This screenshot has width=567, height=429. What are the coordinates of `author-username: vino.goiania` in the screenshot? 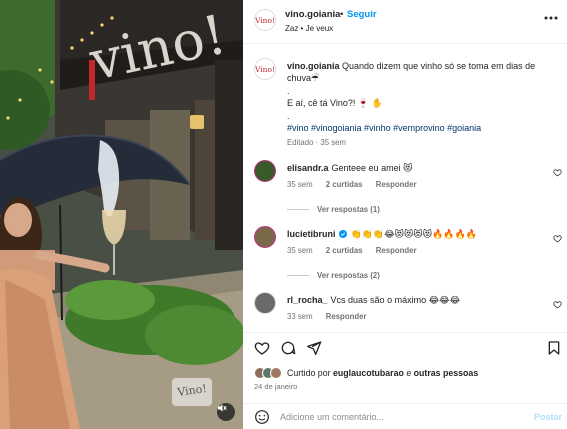 It's located at (312, 14).